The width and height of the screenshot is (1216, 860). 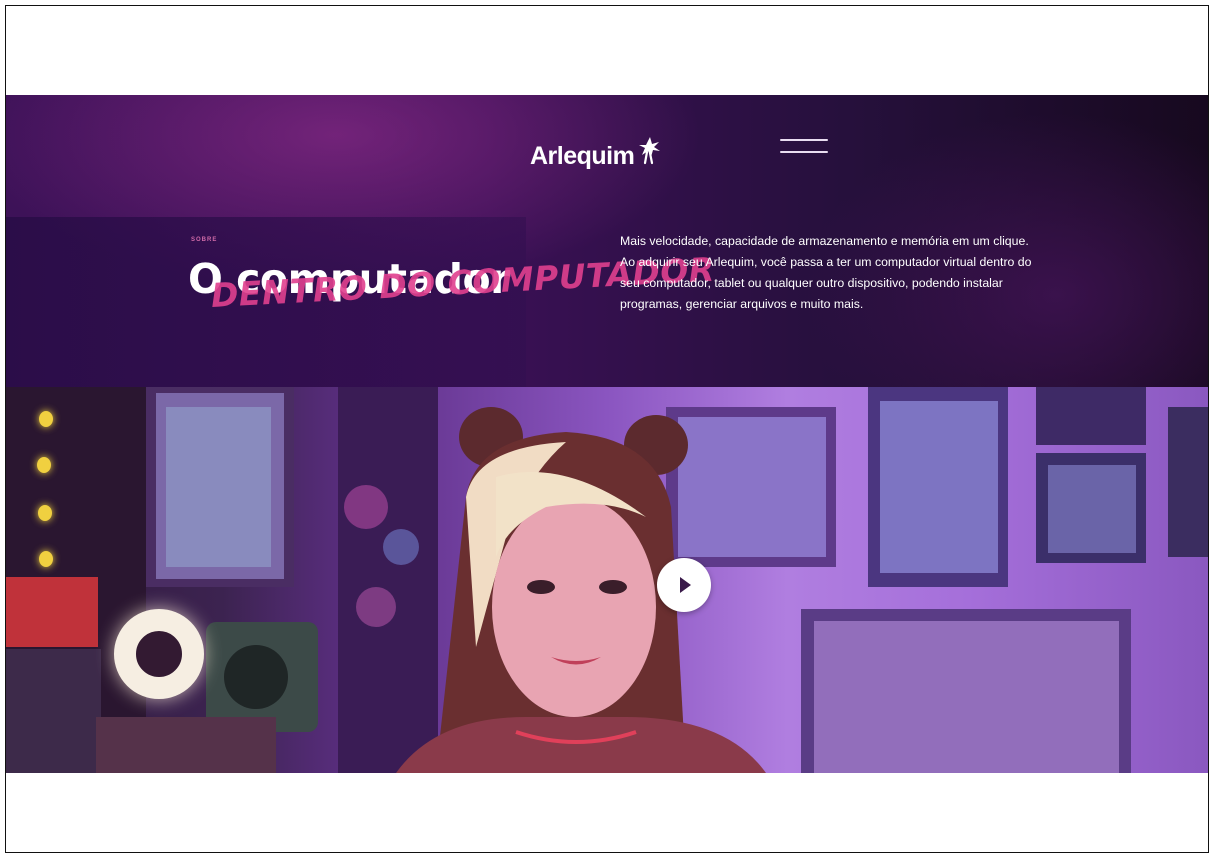 I want to click on logo: Arlequim, so click(x=596, y=153).